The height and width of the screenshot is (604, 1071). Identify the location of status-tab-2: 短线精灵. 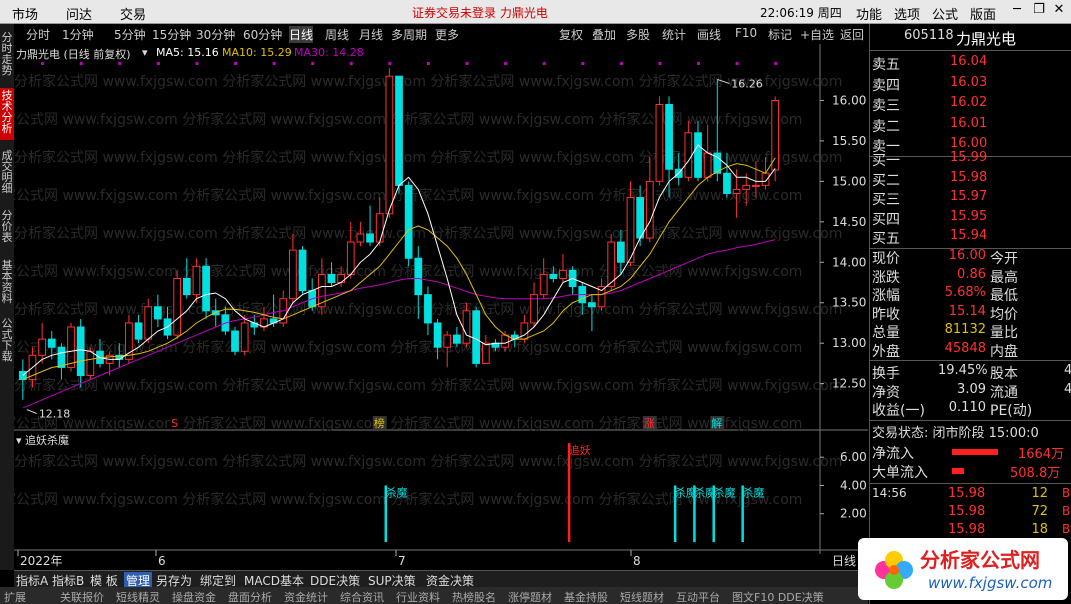
(138, 596).